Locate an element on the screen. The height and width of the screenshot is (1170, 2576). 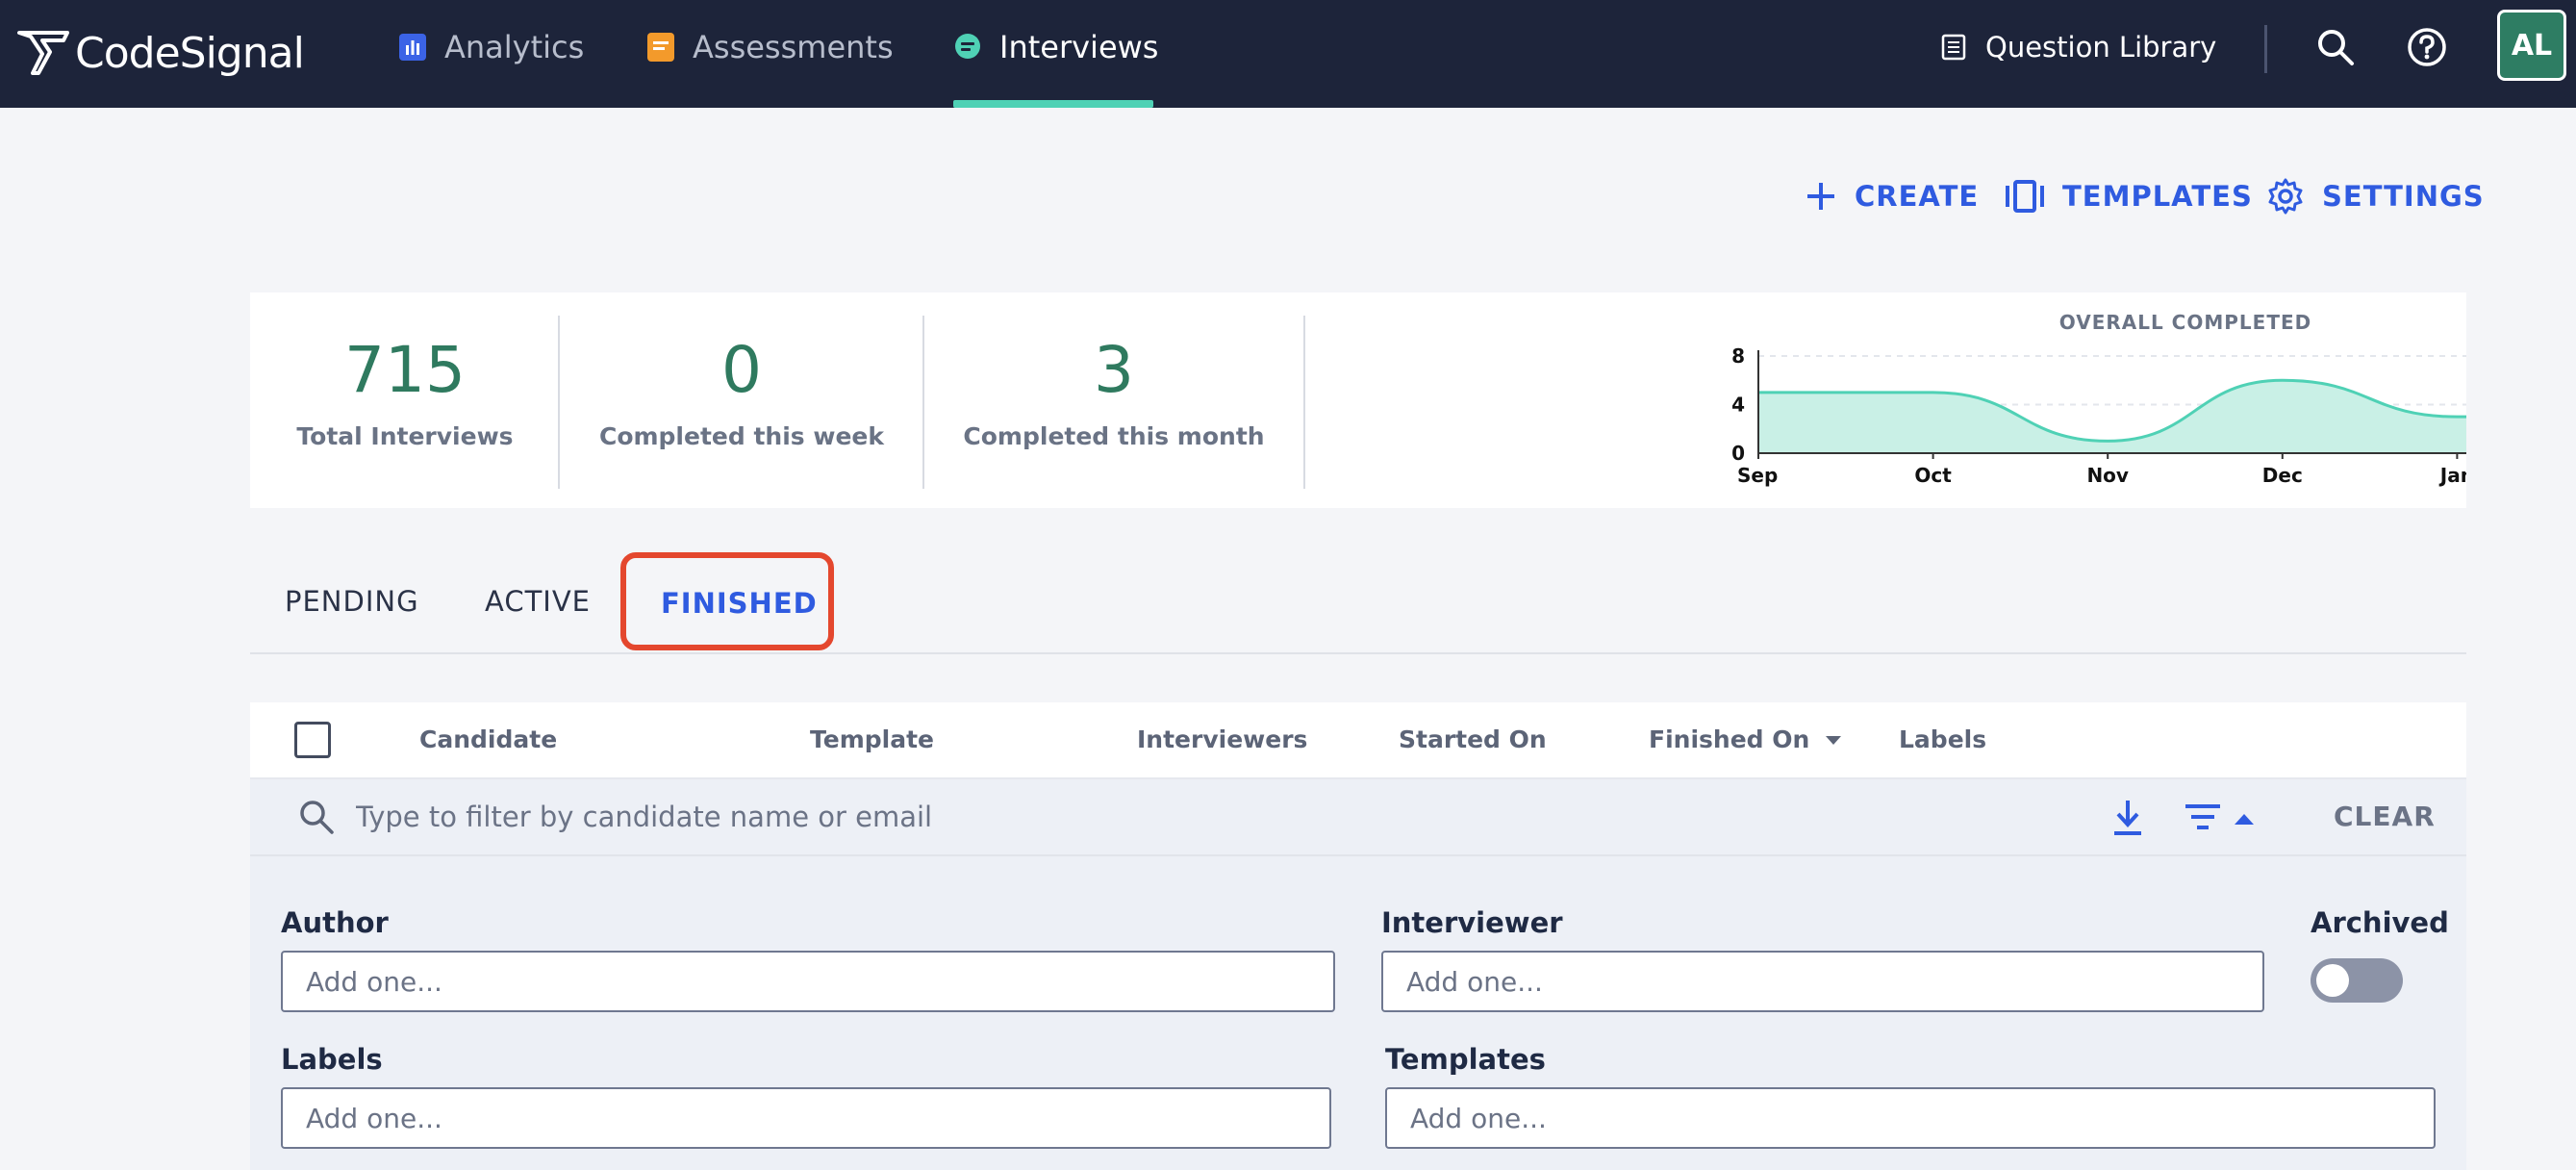
nav-interviews: Interviews is located at coordinates (1056, 47).